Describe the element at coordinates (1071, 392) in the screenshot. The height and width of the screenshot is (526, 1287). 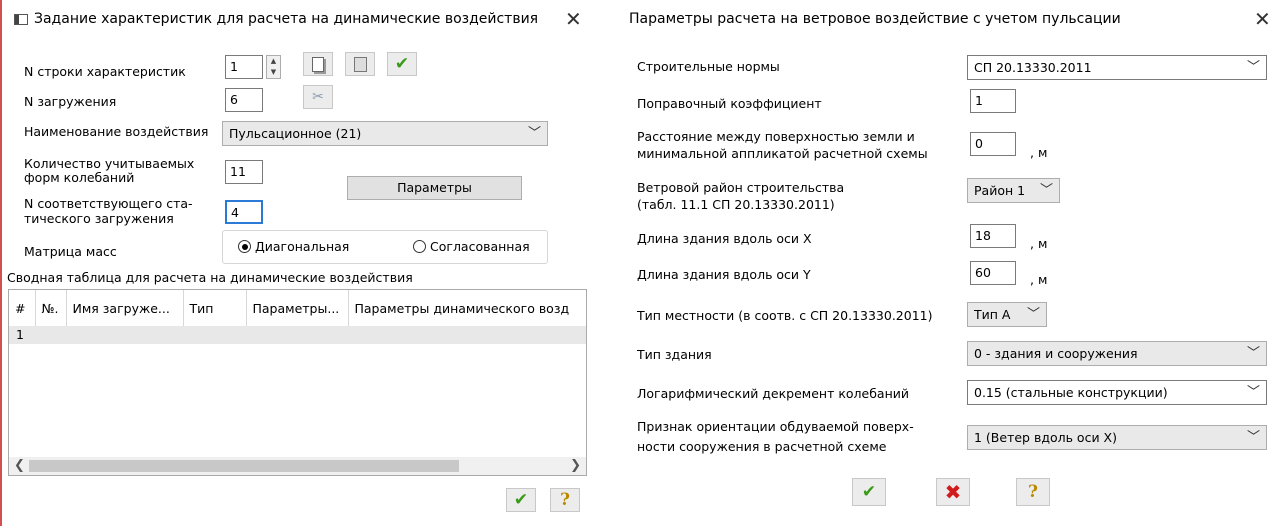
I see `decrement-value: 0.15 (стальные конструкции)` at that location.